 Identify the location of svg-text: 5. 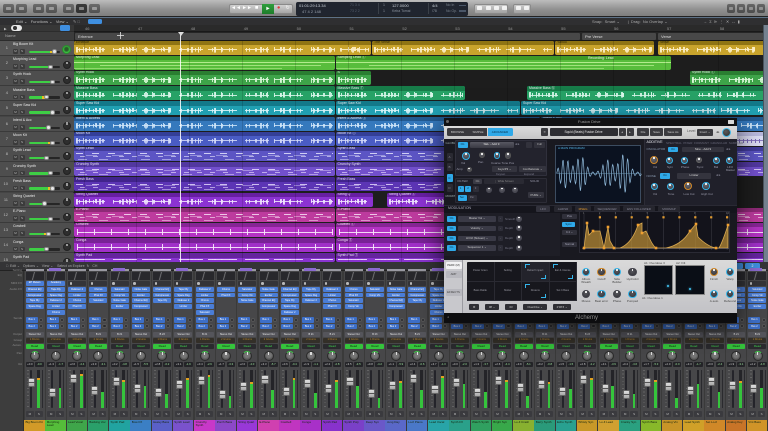
(647, 213).